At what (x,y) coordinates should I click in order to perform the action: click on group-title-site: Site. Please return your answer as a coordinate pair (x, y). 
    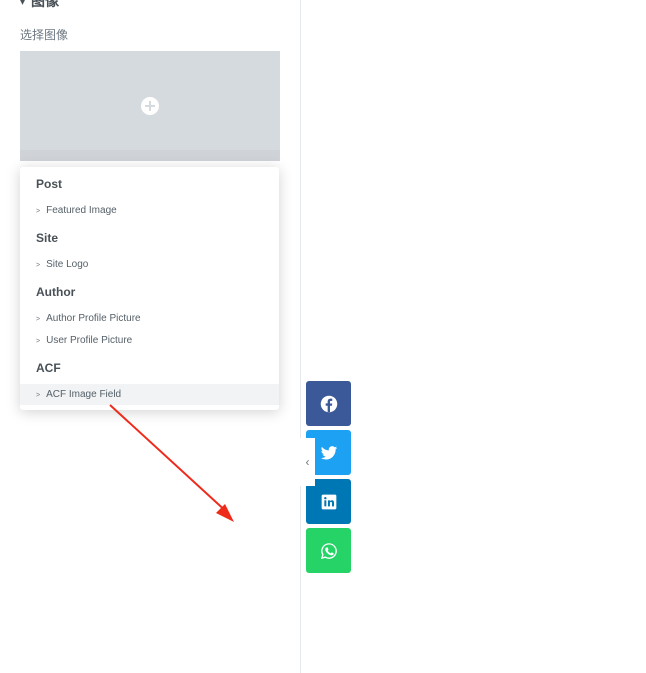
    Looking at the image, I should click on (47, 238).